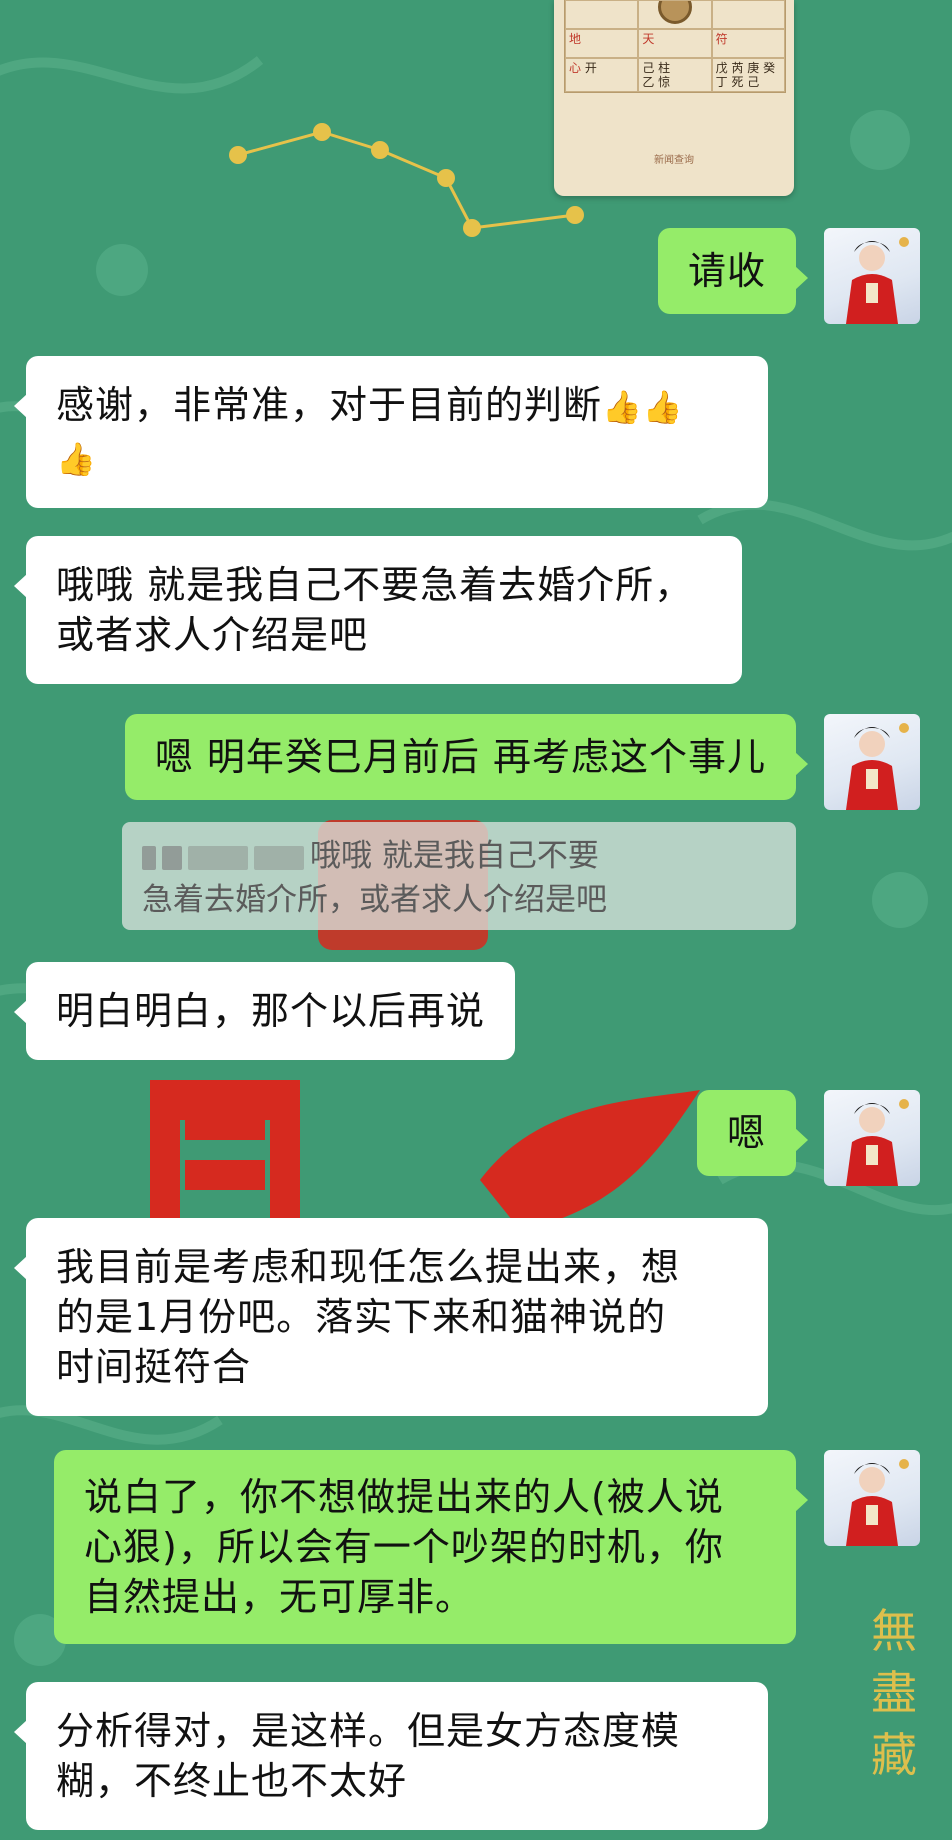  What do you see at coordinates (746, 1133) in the screenshot?
I see `message-text: 嗯` at bounding box center [746, 1133].